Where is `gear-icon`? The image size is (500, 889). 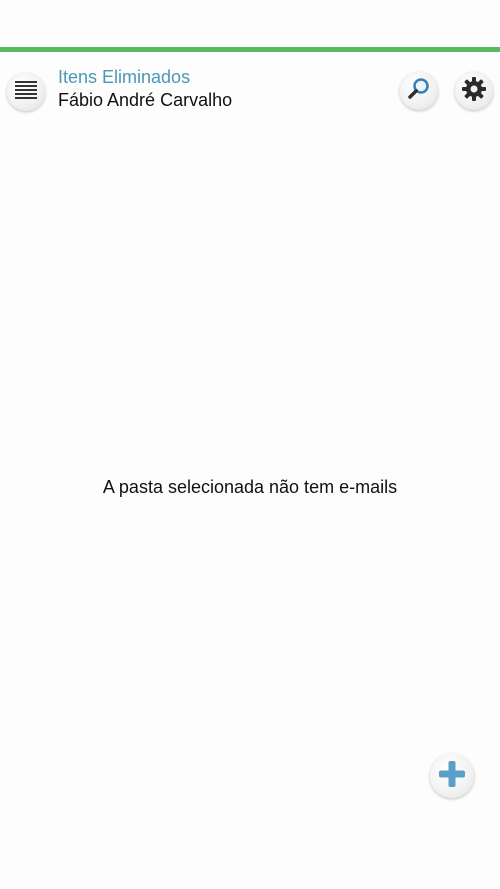 gear-icon is located at coordinates (474, 91).